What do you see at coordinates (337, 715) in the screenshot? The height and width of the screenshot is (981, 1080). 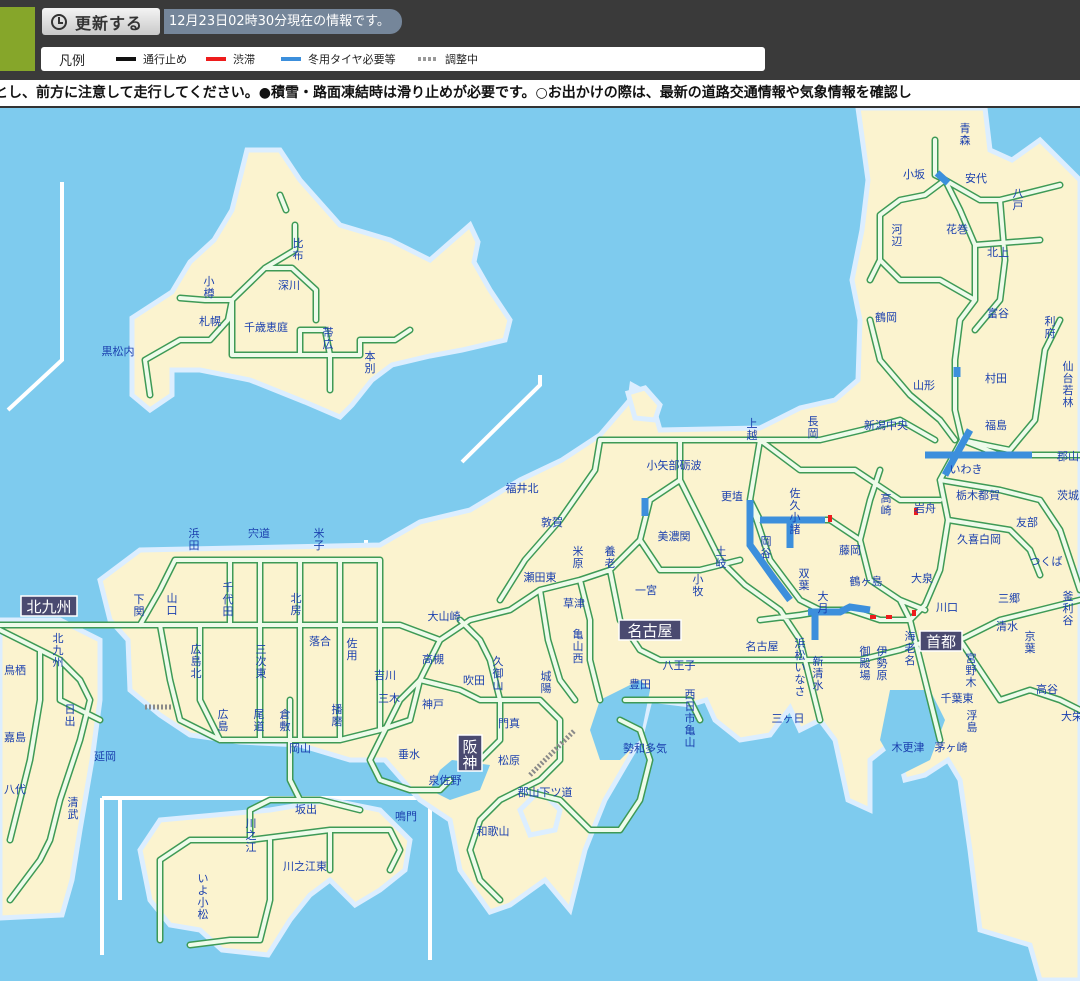 I see `interchange-label: 播磨` at bounding box center [337, 715].